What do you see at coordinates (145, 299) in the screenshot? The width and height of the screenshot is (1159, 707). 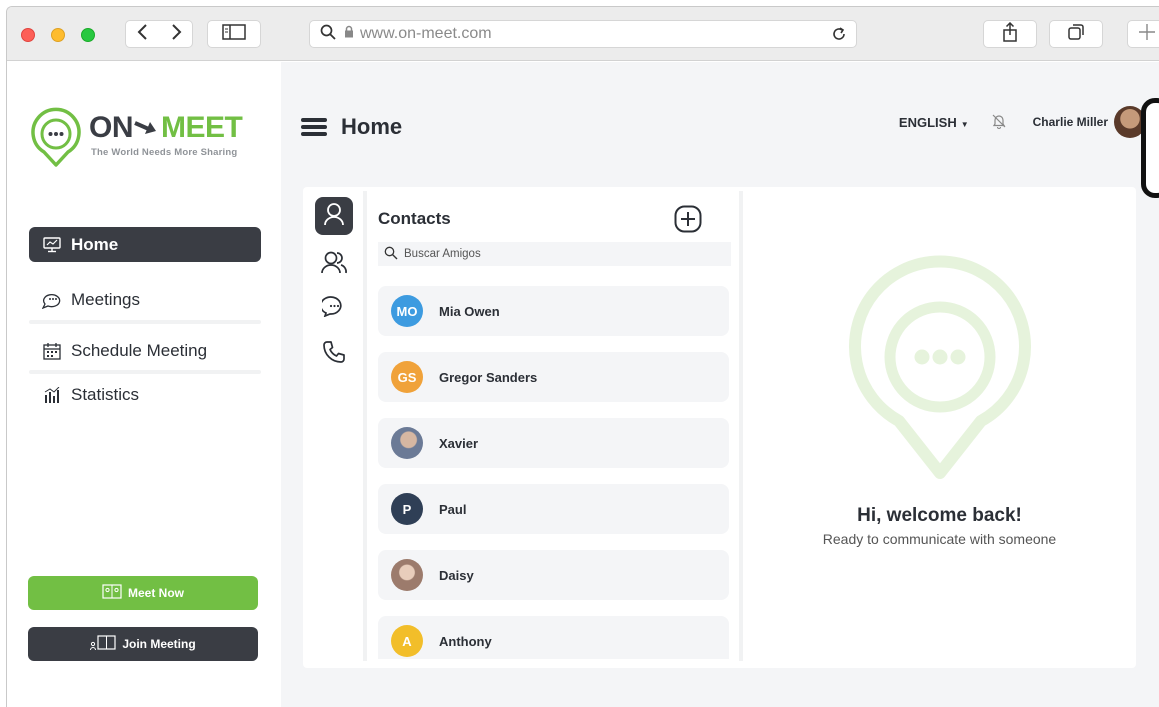 I see `sidebar-item-meetings: Meetings` at bounding box center [145, 299].